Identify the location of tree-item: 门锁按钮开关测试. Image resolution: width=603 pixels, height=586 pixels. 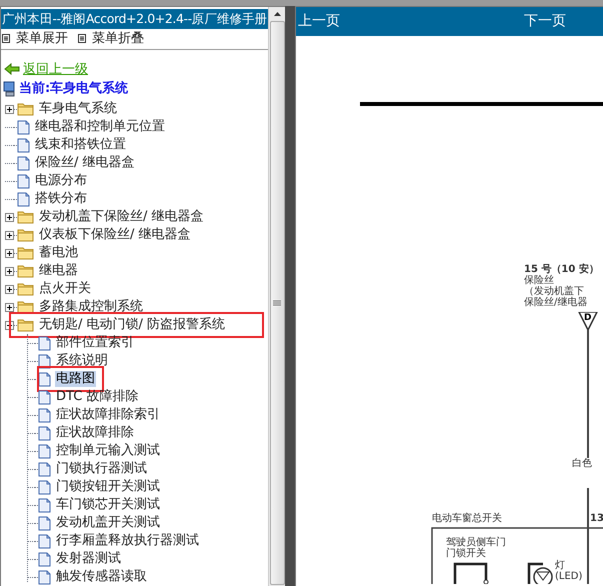
(108, 487).